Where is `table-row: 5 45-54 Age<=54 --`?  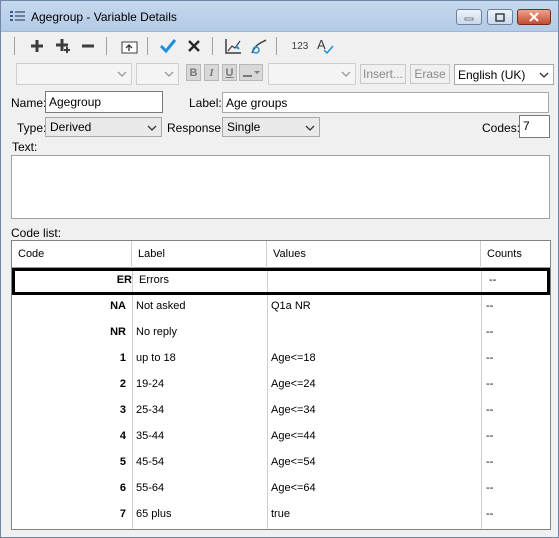
table-row: 5 45-54 Age<=54 -- is located at coordinates (281, 463).